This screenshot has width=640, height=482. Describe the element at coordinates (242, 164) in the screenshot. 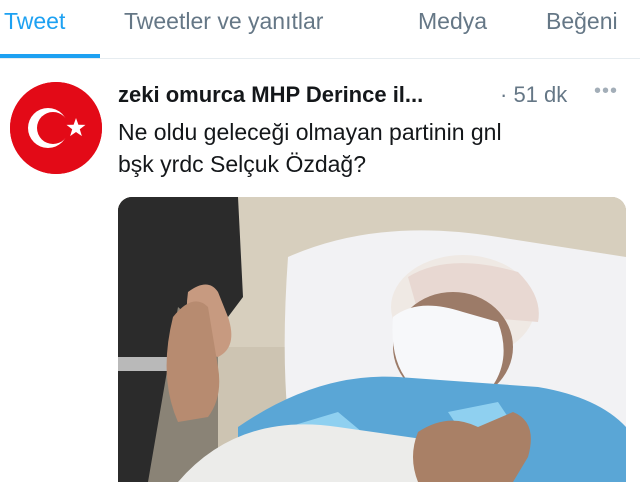

I see `tweet-text-line: bşk yrdc Selçuk Özdağ?` at that location.